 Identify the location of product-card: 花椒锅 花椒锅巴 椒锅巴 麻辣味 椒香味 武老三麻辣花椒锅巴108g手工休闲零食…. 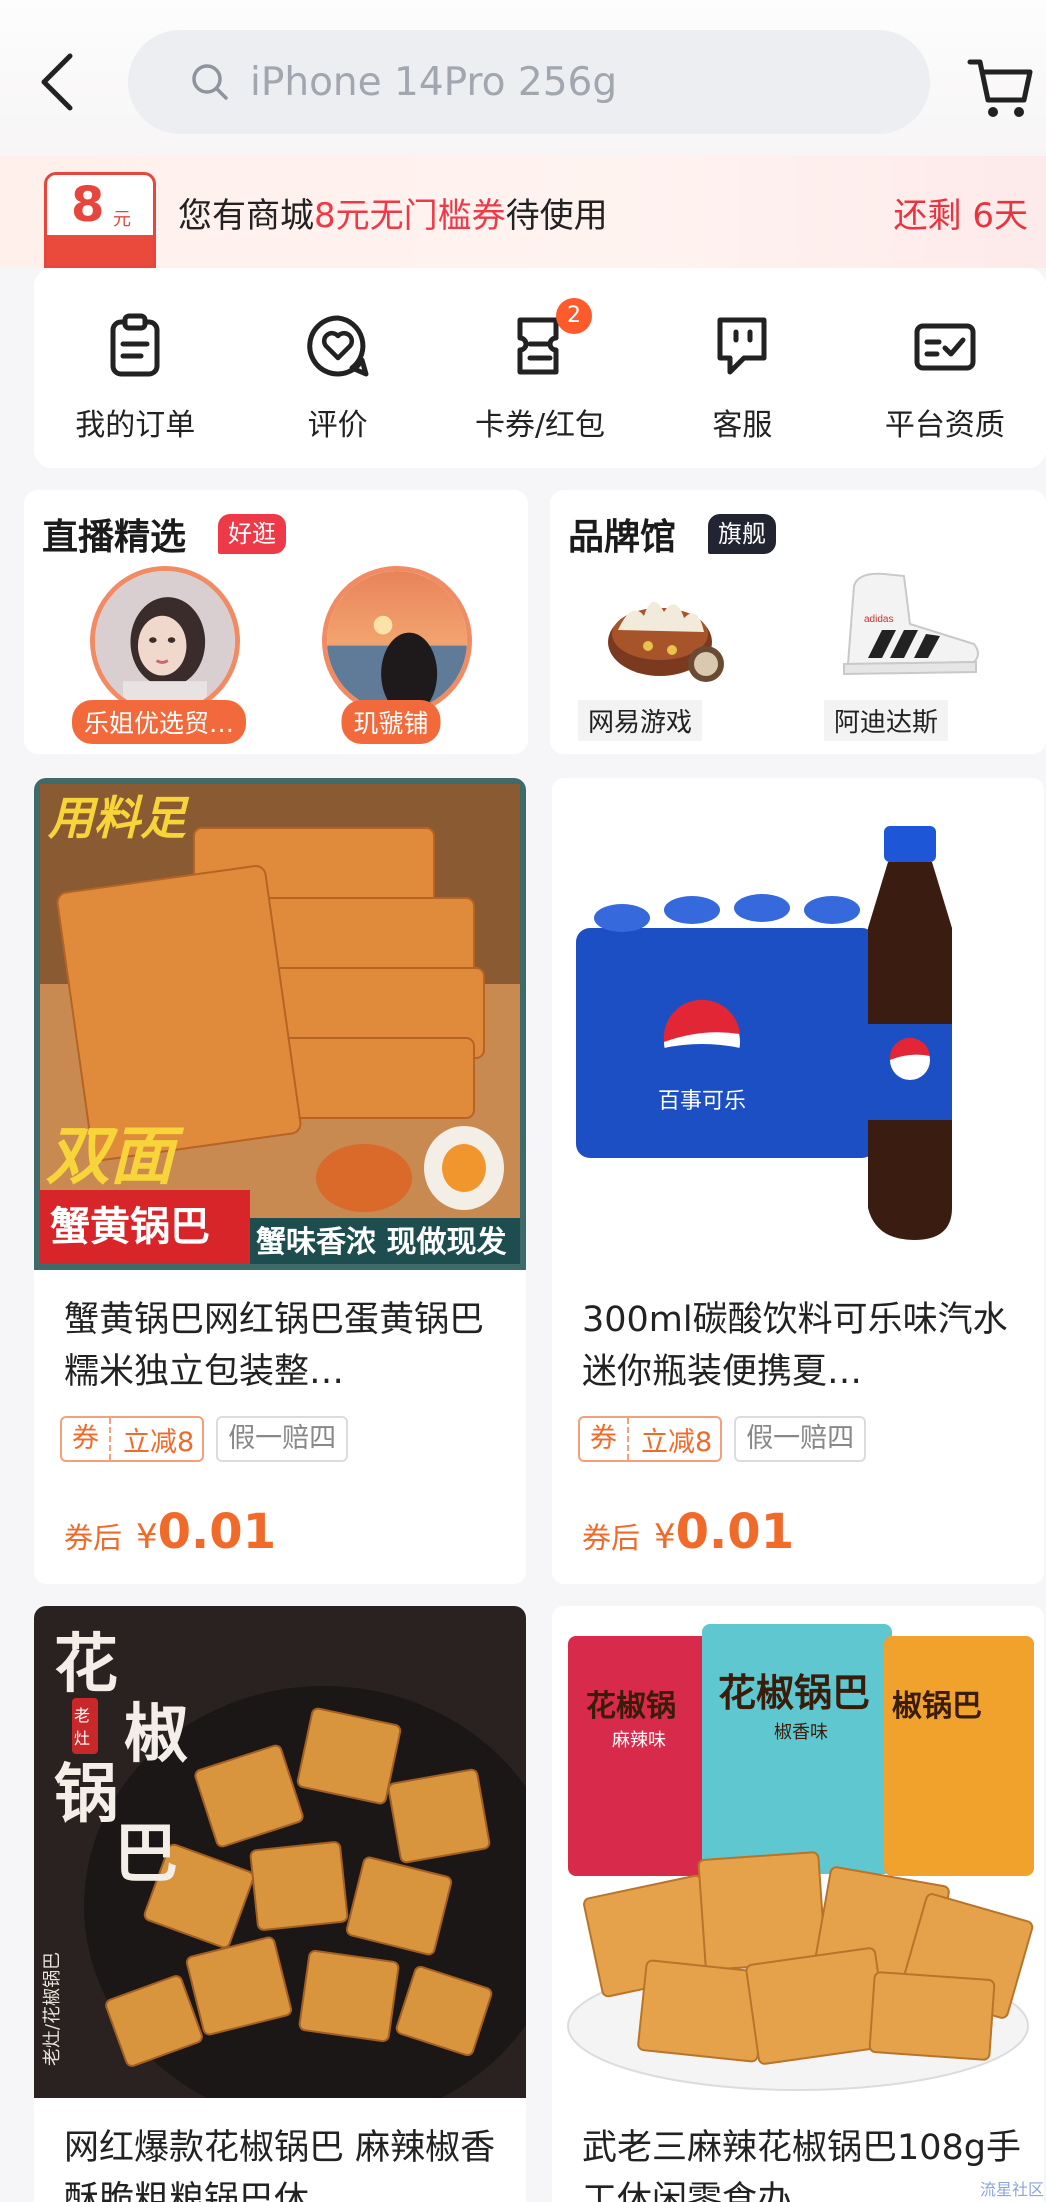
(798, 1904).